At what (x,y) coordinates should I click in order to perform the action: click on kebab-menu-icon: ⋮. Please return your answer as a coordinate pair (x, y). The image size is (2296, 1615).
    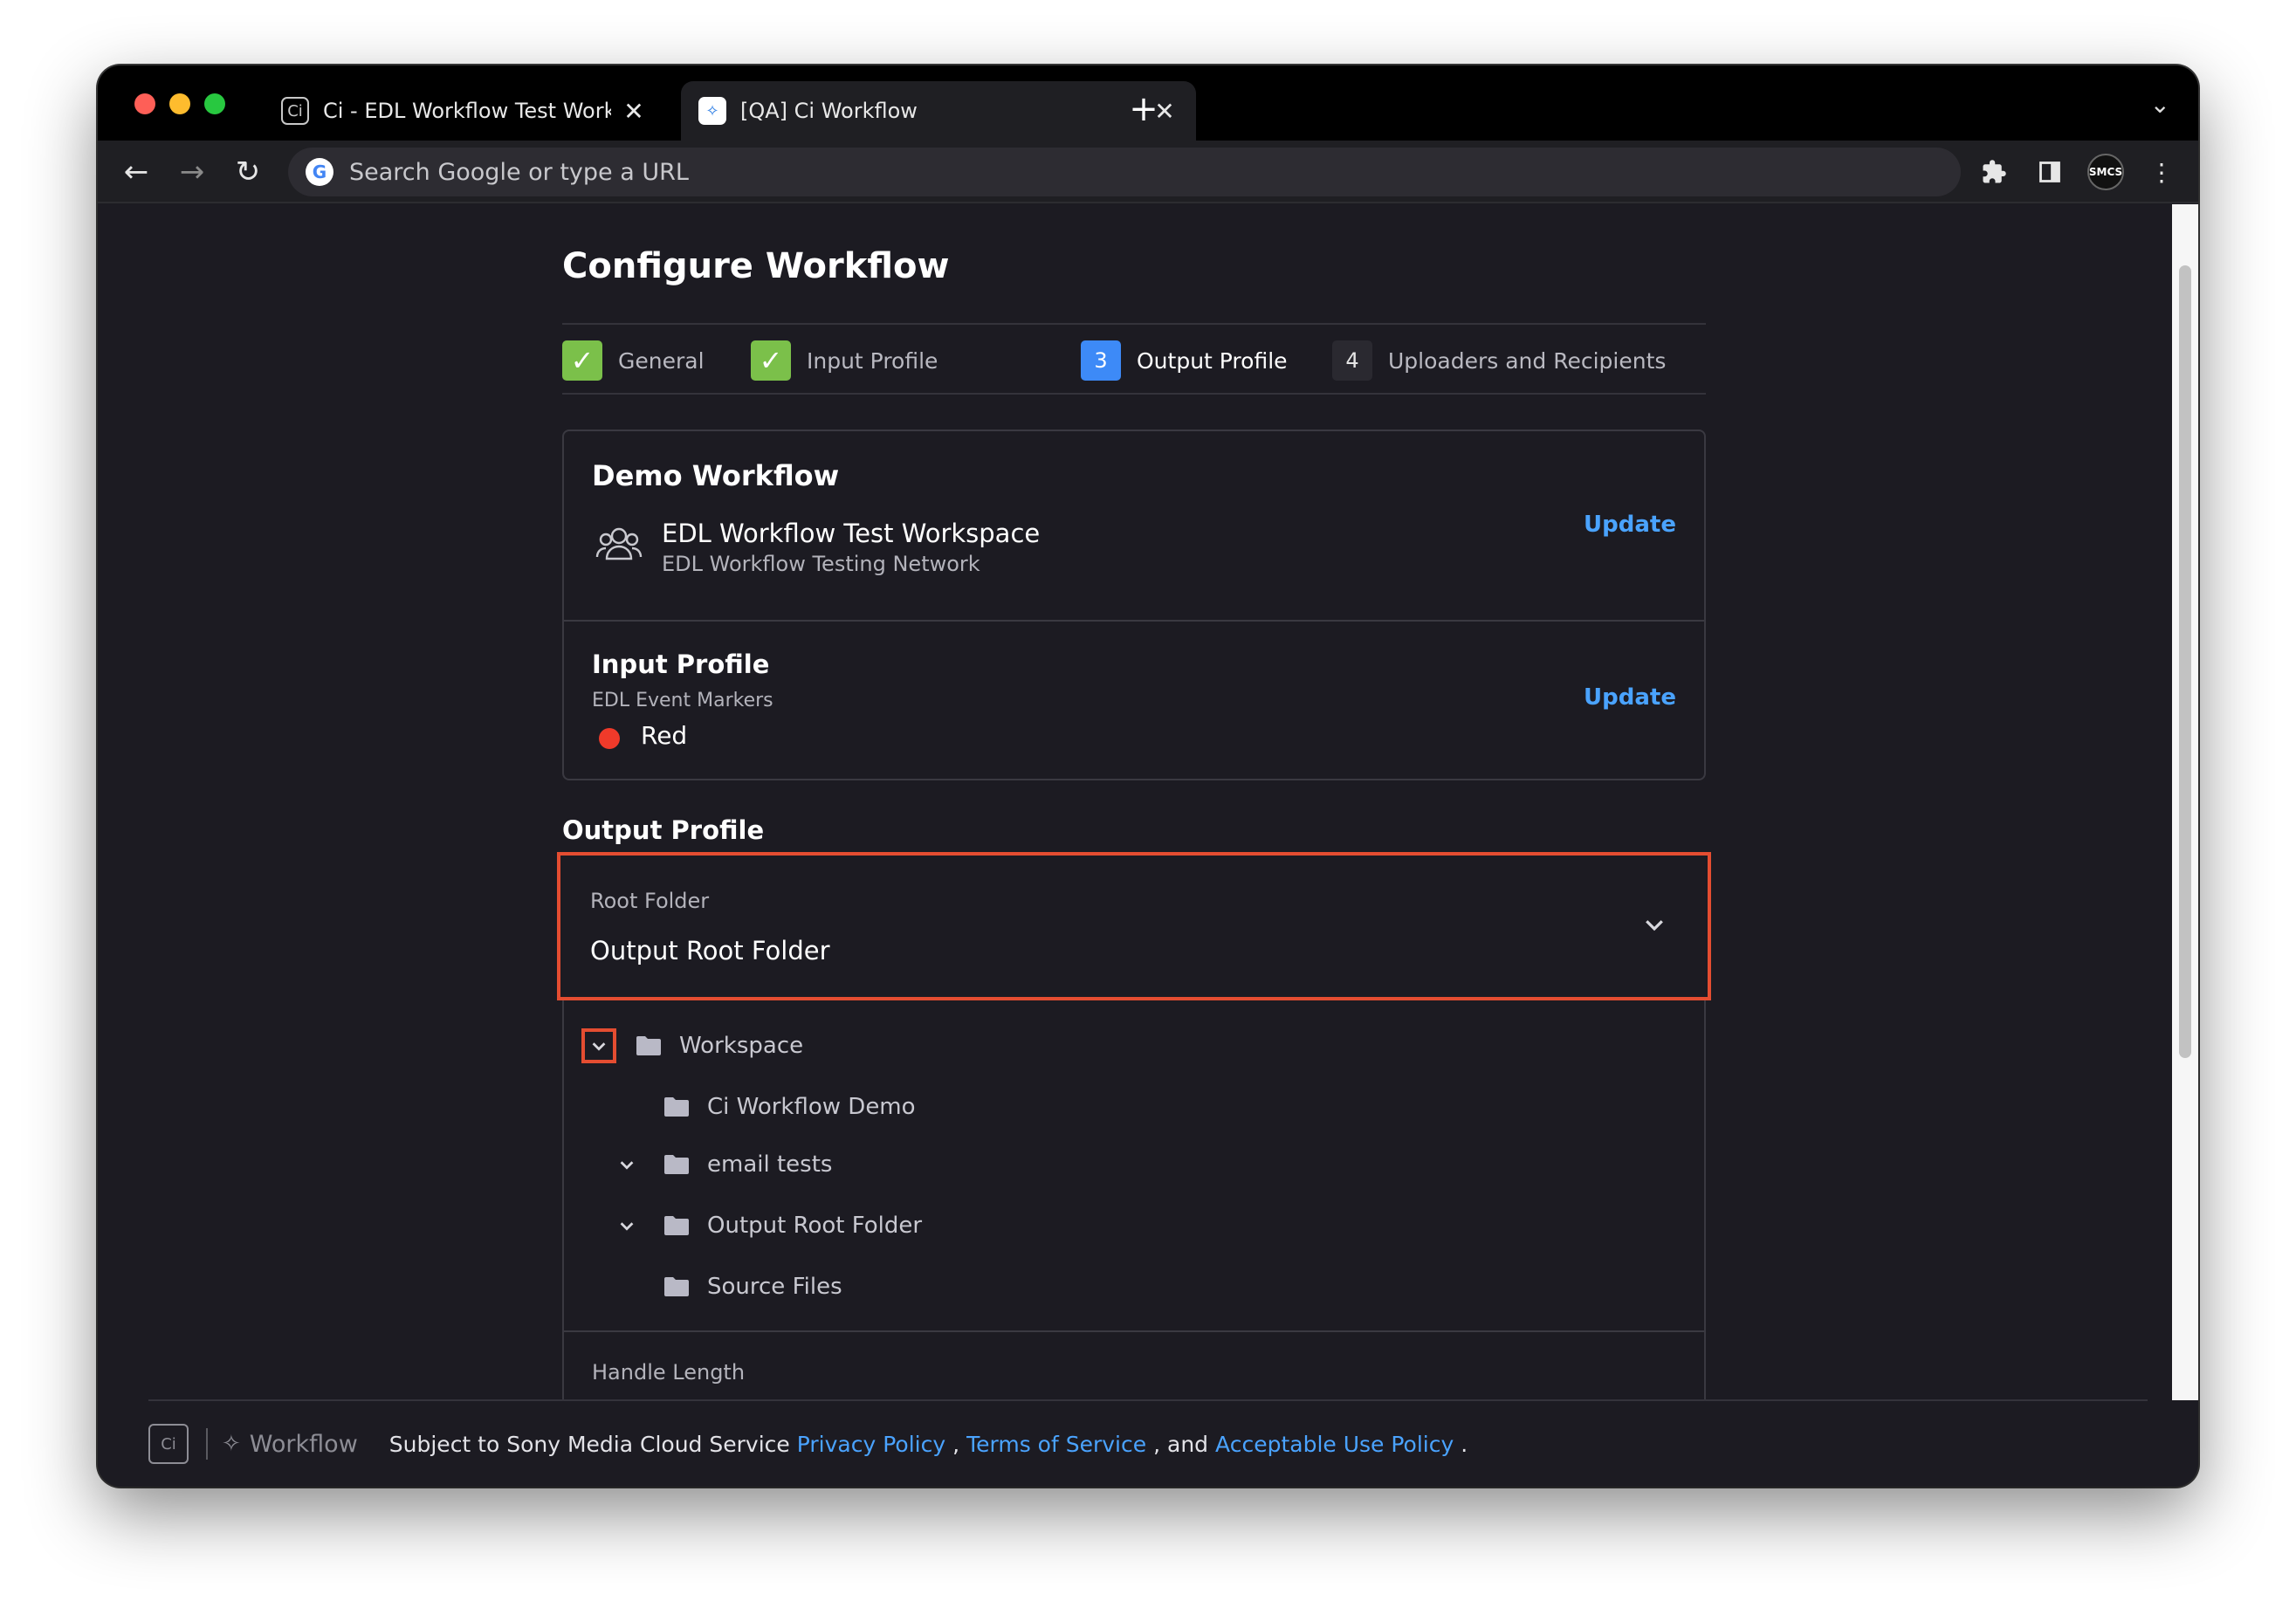
    Looking at the image, I should click on (2161, 172).